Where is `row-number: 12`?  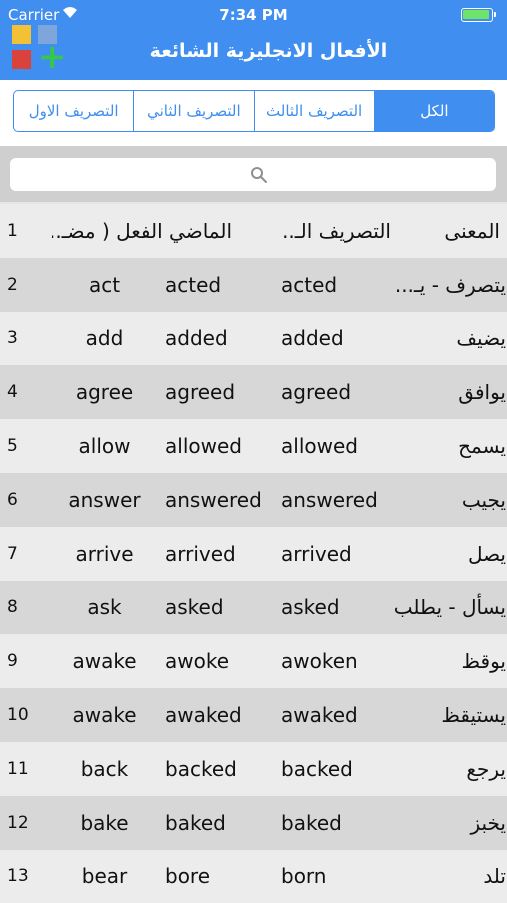
row-number: 12 is located at coordinates (18, 822).